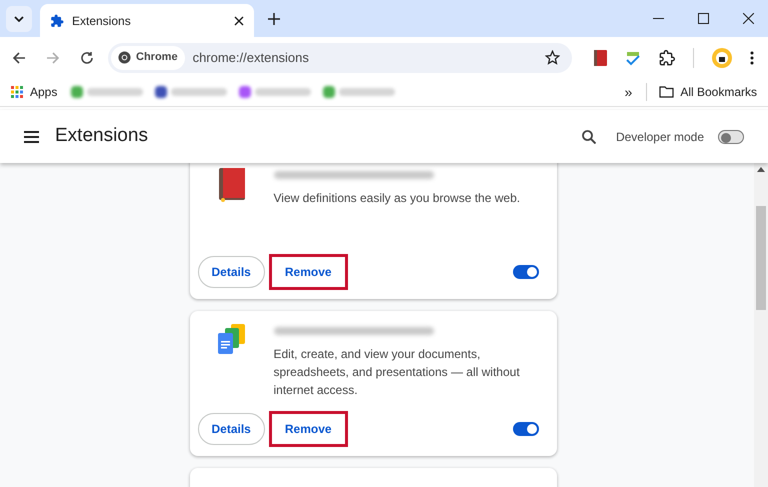  I want to click on reload-icon, so click(87, 57).